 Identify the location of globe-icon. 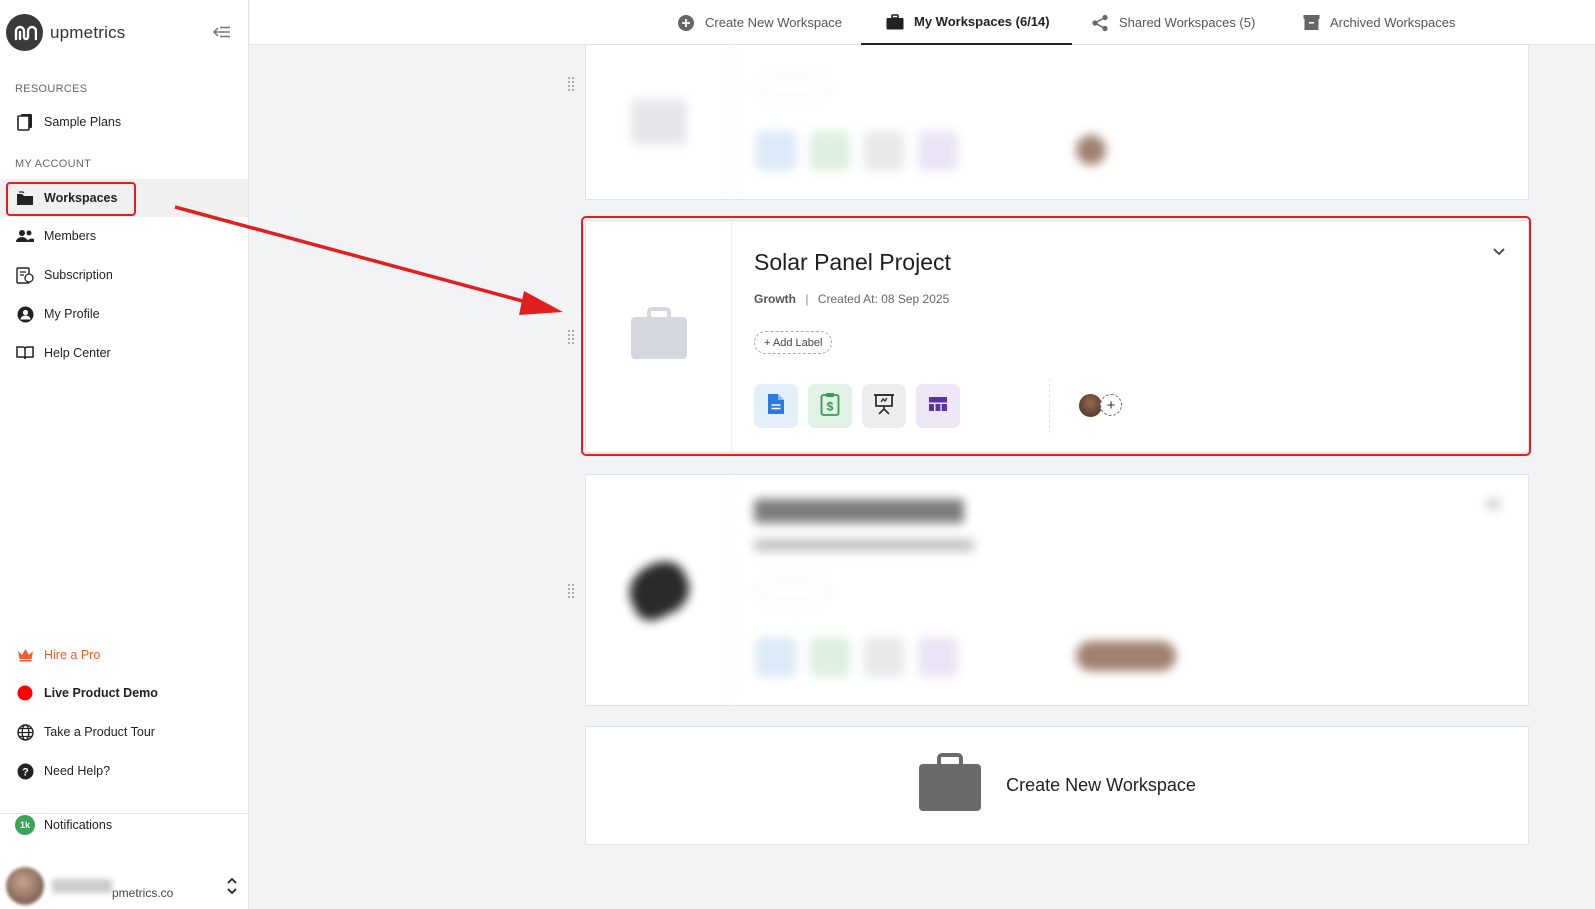
(25, 732).